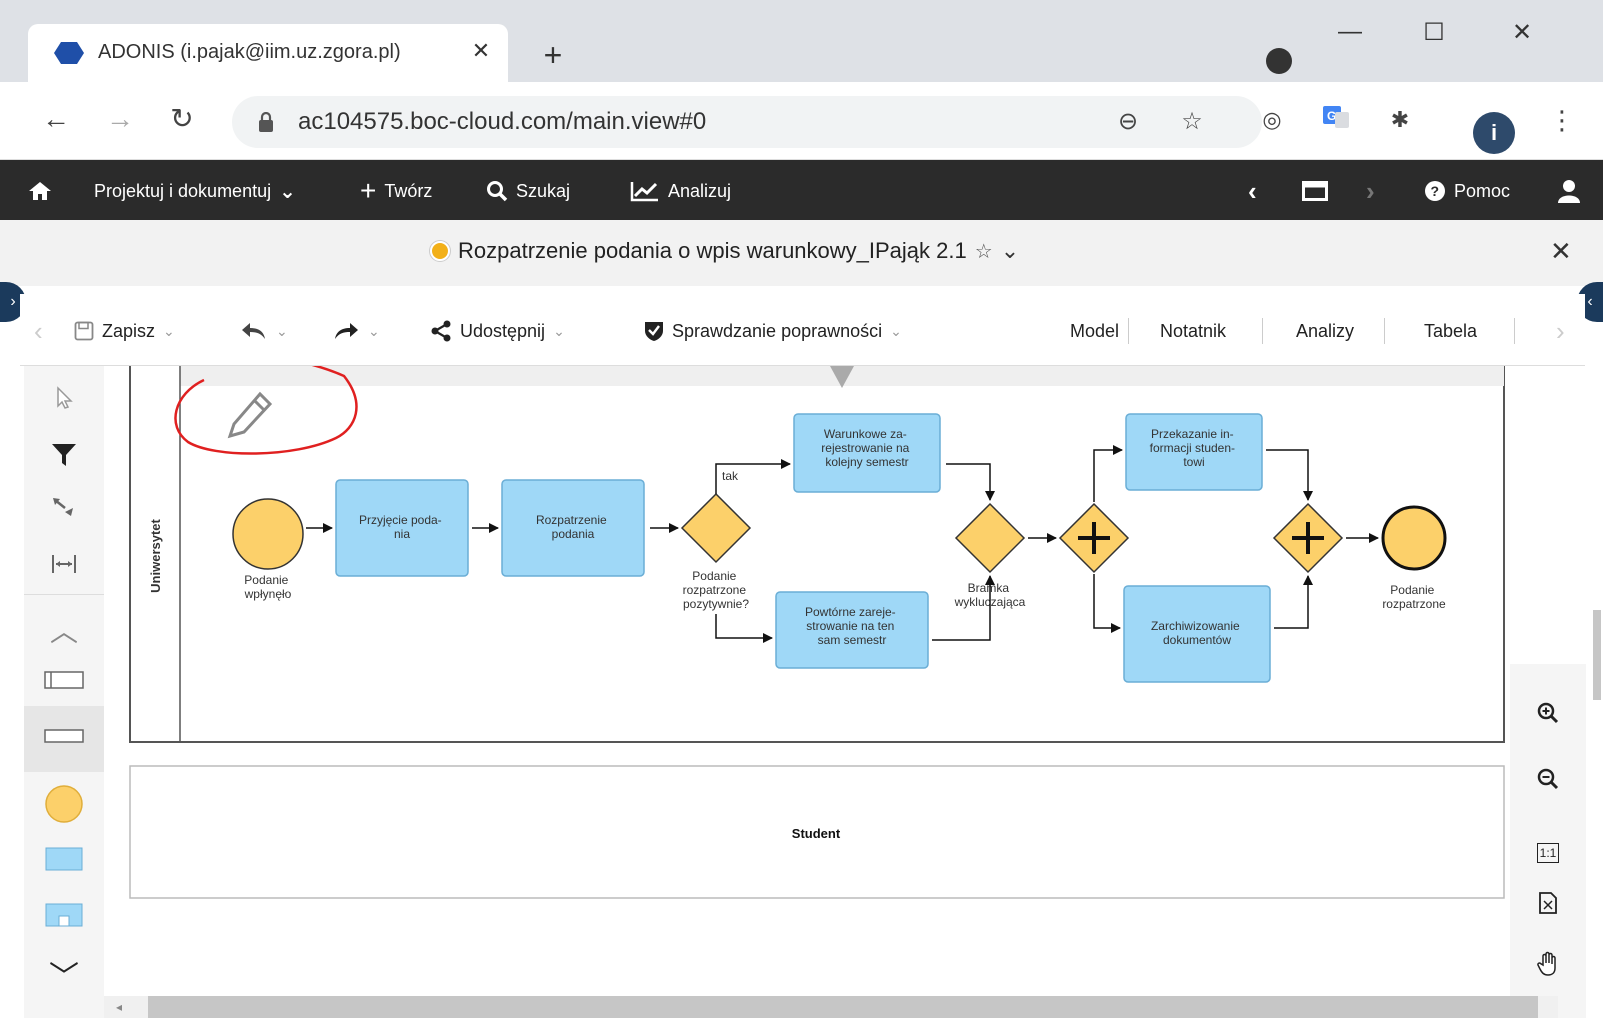 This screenshot has width=1603, height=1018. I want to click on zoom-in-icon, so click(1548, 718).